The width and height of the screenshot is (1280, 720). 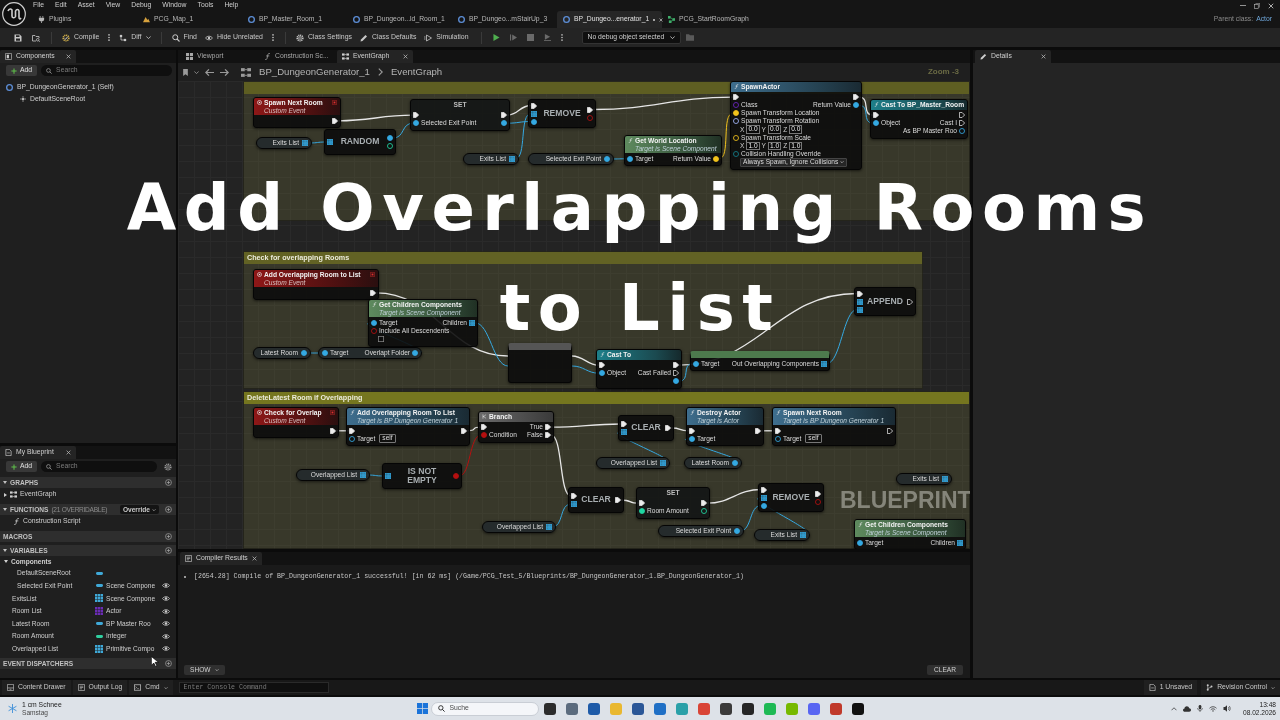 What do you see at coordinates (416, 72) in the screenshot?
I see `breadcrumb-link: EventGraph` at bounding box center [416, 72].